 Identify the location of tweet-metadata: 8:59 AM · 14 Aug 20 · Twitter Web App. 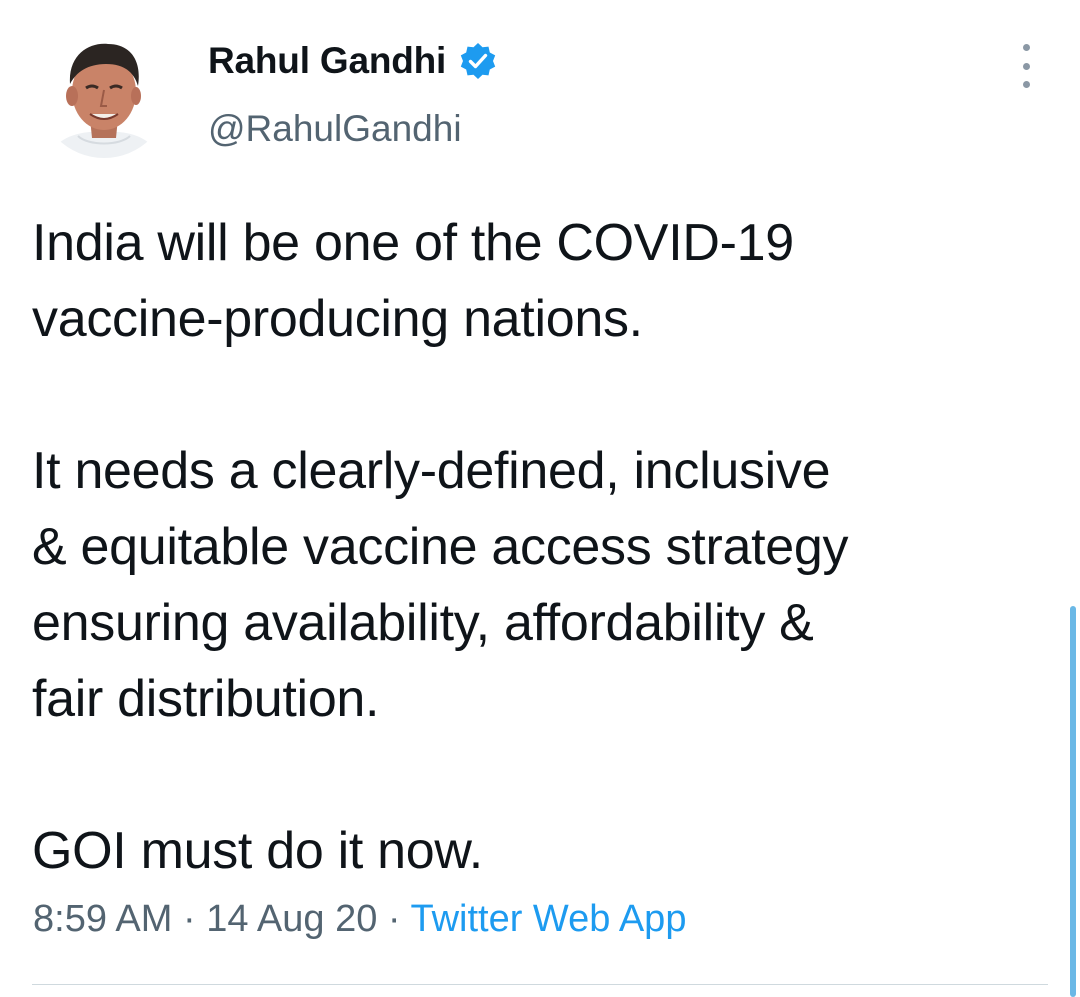
(359, 919).